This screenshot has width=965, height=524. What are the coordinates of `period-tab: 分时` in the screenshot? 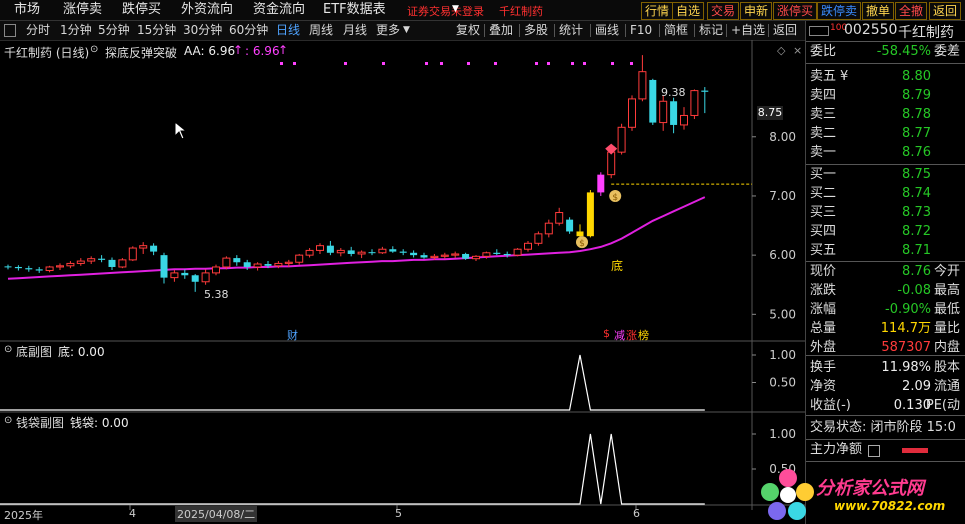 It's located at (38, 30).